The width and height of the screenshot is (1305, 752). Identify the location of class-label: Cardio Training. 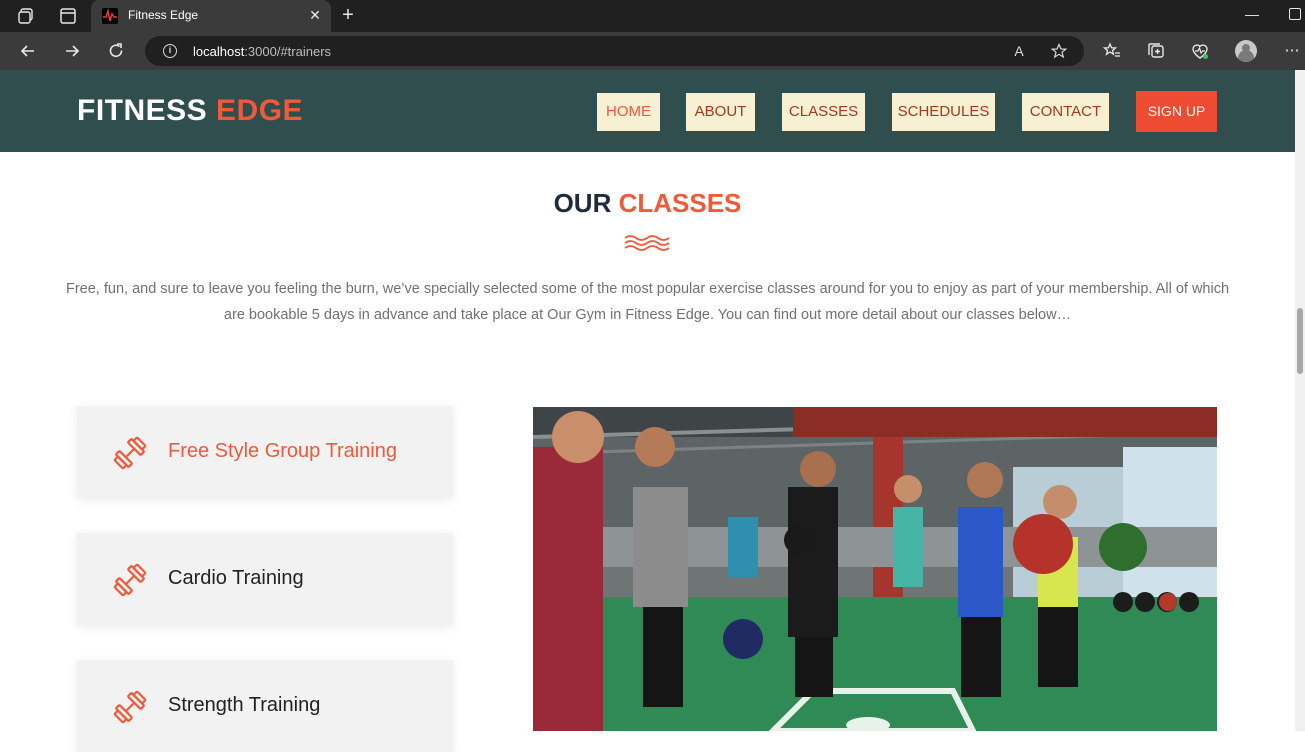
(236, 578).